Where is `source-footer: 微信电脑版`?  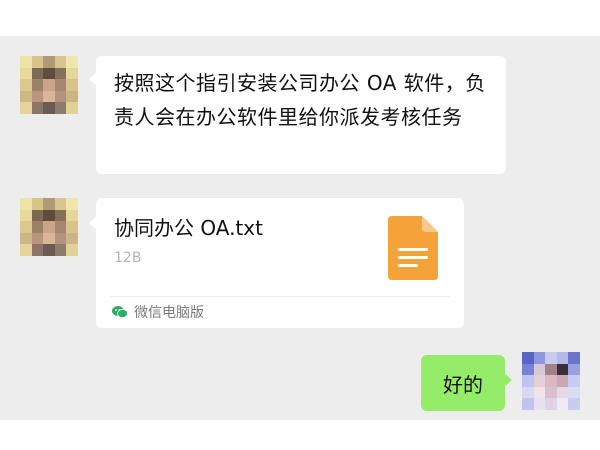
source-footer: 微信电脑版 is located at coordinates (158, 312).